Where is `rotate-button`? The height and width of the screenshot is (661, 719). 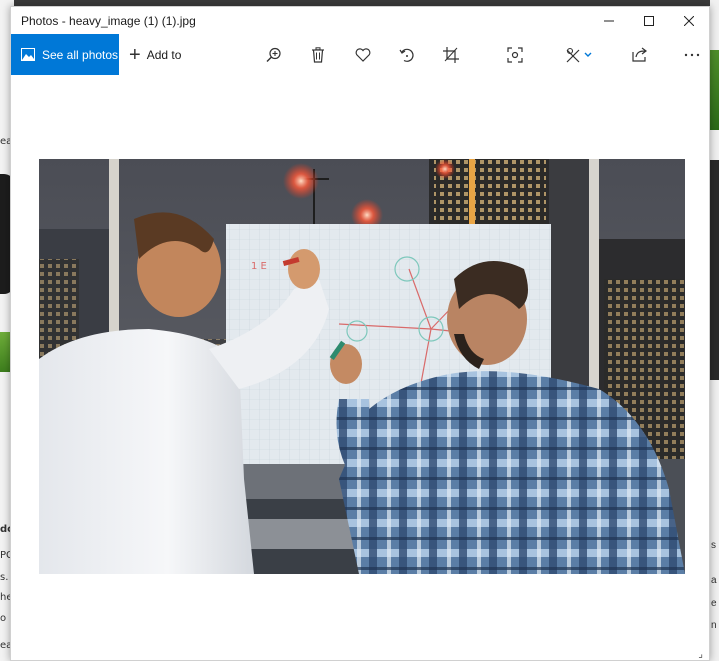 rotate-button is located at coordinates (407, 54).